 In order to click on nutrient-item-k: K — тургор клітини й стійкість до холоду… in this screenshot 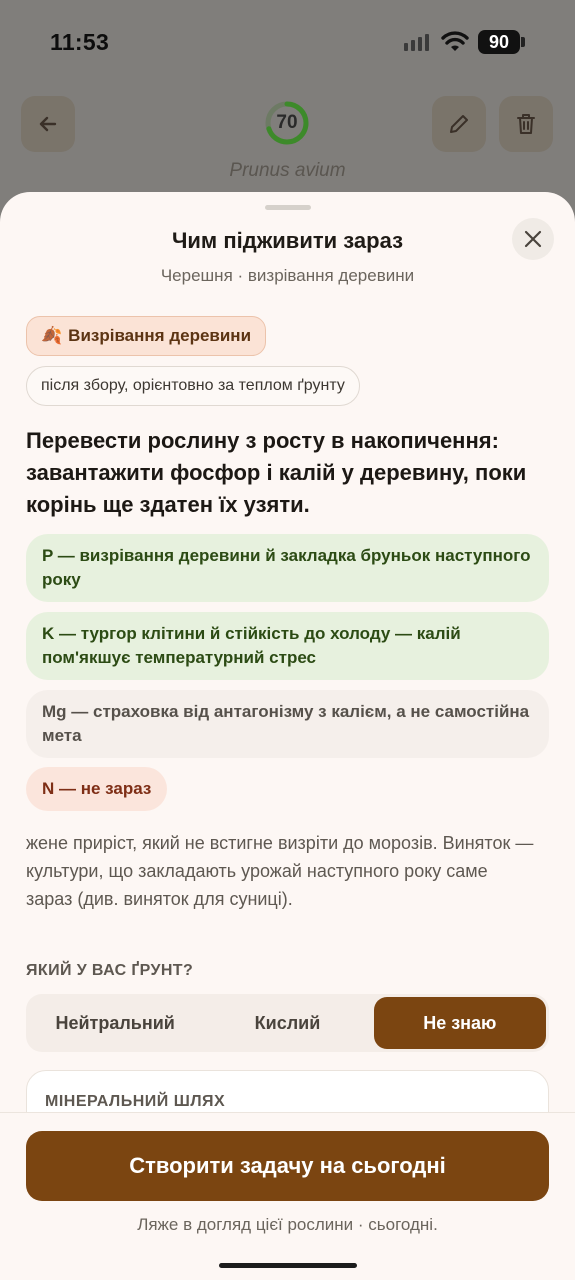, I will do `click(287, 646)`.